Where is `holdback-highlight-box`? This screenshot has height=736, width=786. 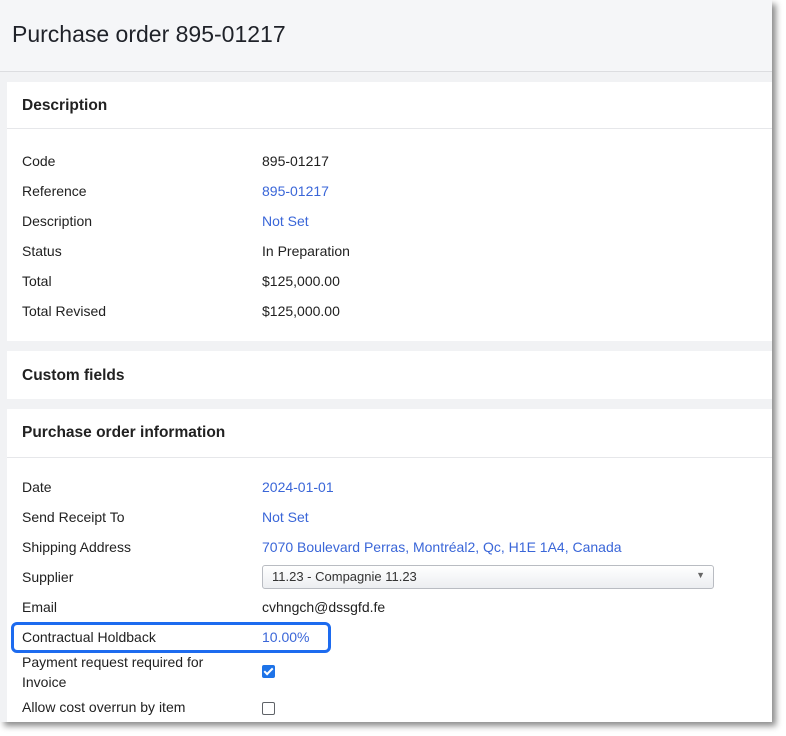 holdback-highlight-box is located at coordinates (171, 637).